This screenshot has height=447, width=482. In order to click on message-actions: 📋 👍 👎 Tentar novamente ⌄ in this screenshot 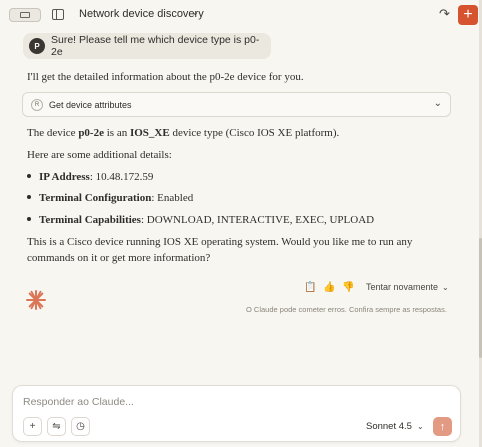, I will do `click(376, 287)`.